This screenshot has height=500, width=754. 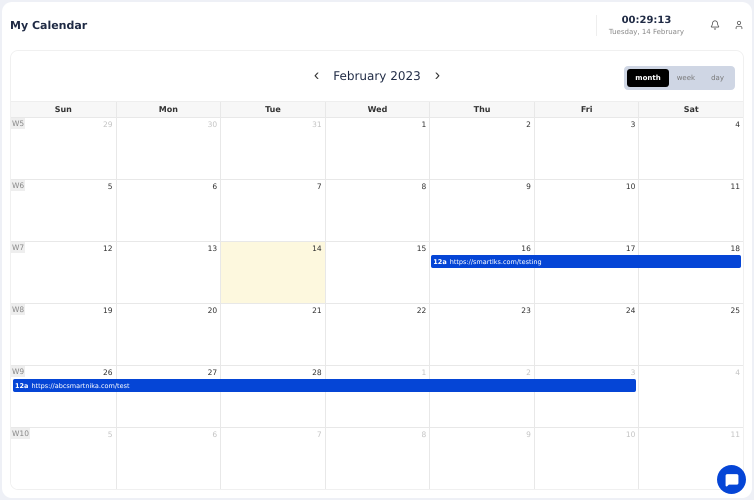 I want to click on weekday-header: Thu, so click(x=481, y=109).